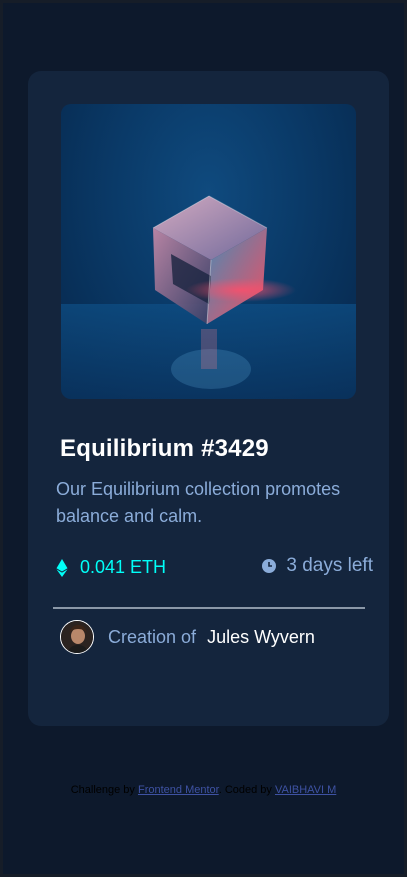 Image resolution: width=407 pixels, height=877 pixels. I want to click on creator-prefix: Creation of, so click(152, 636).